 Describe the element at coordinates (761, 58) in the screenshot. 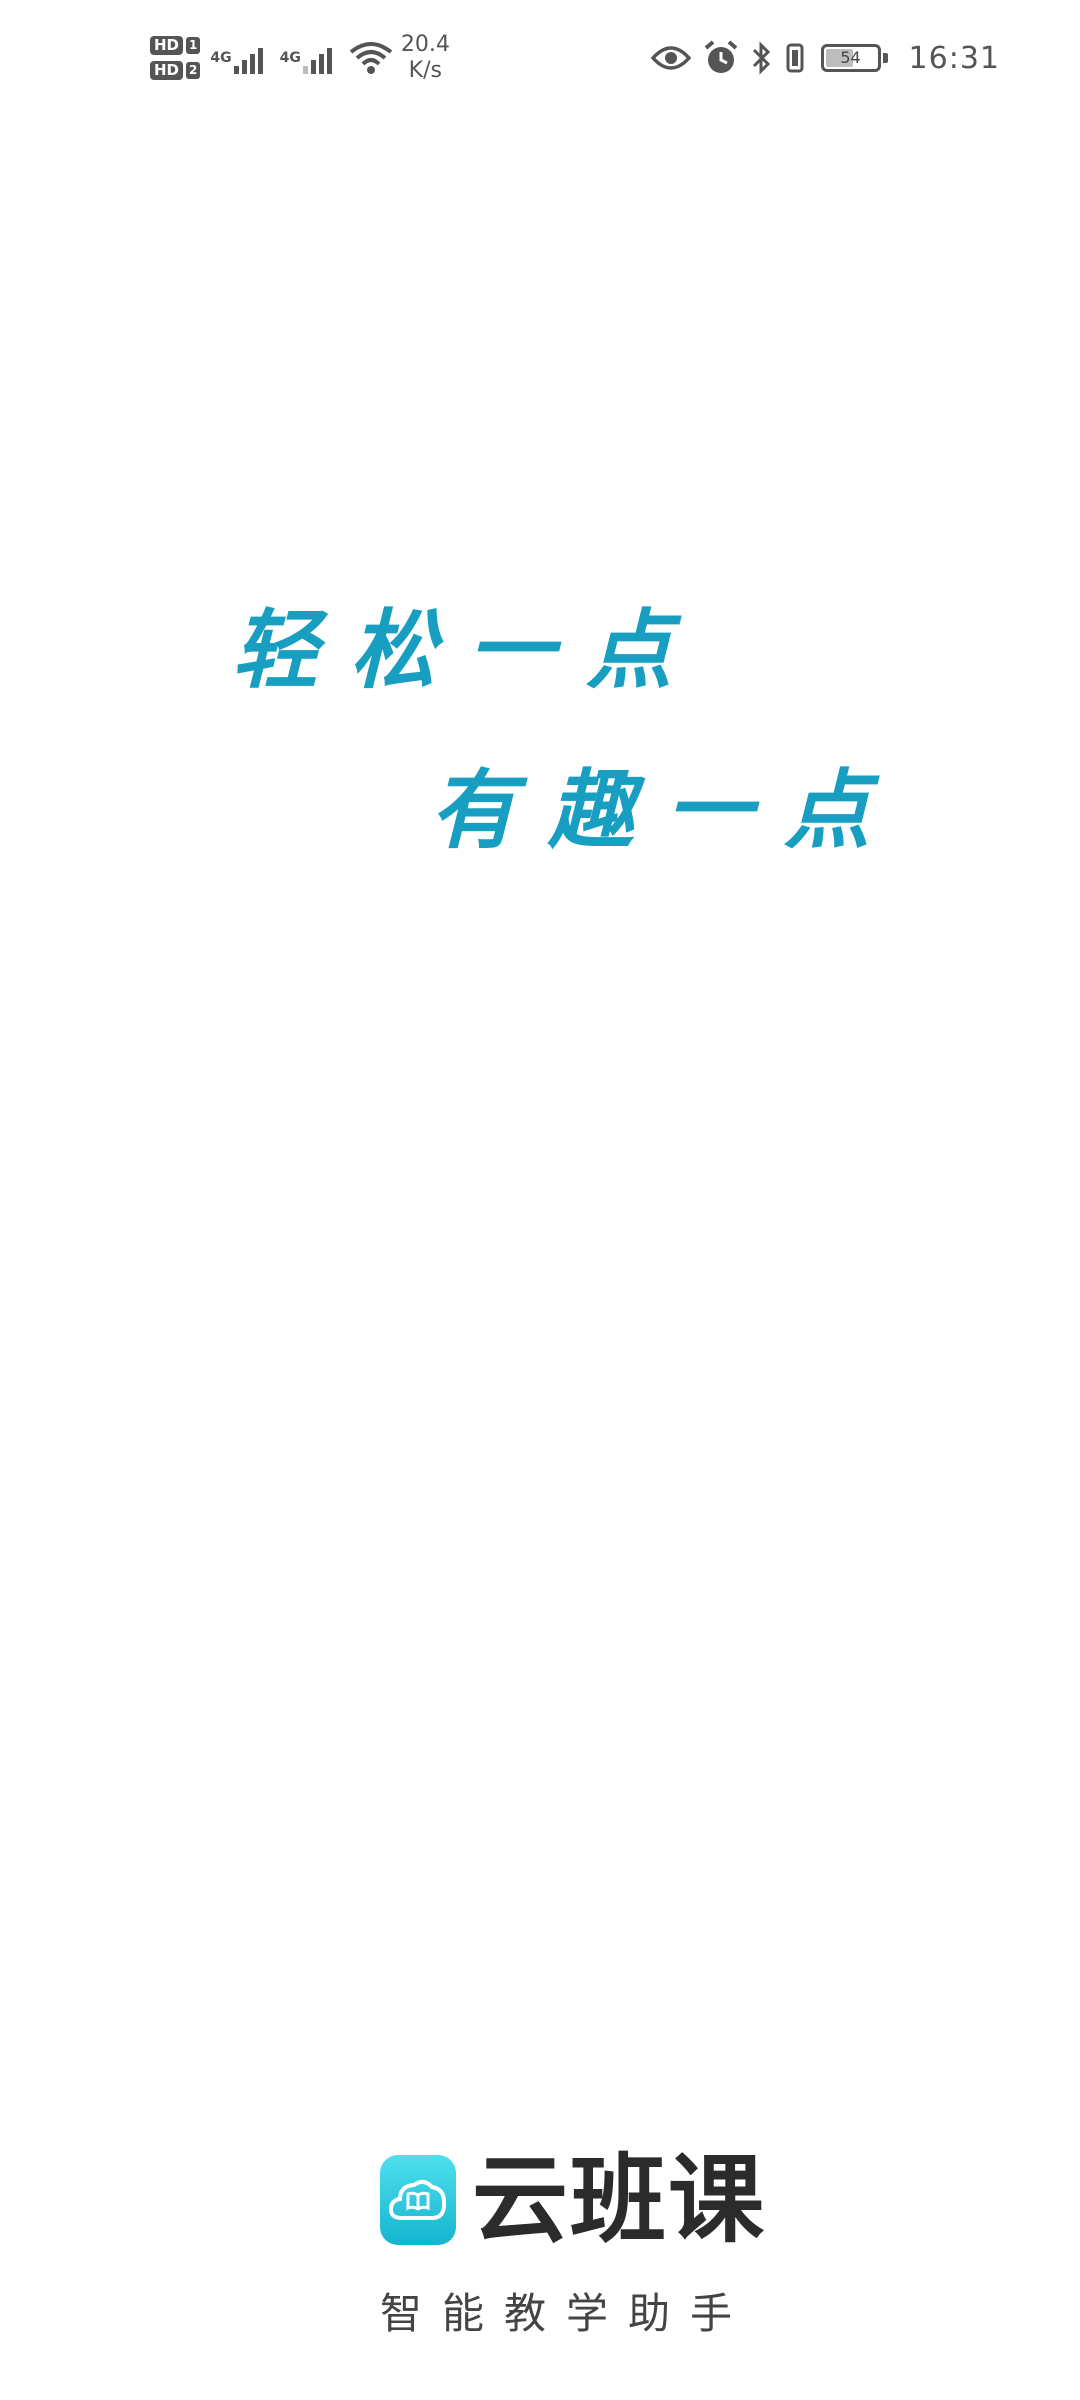

I see `bluetooth-icon` at that location.